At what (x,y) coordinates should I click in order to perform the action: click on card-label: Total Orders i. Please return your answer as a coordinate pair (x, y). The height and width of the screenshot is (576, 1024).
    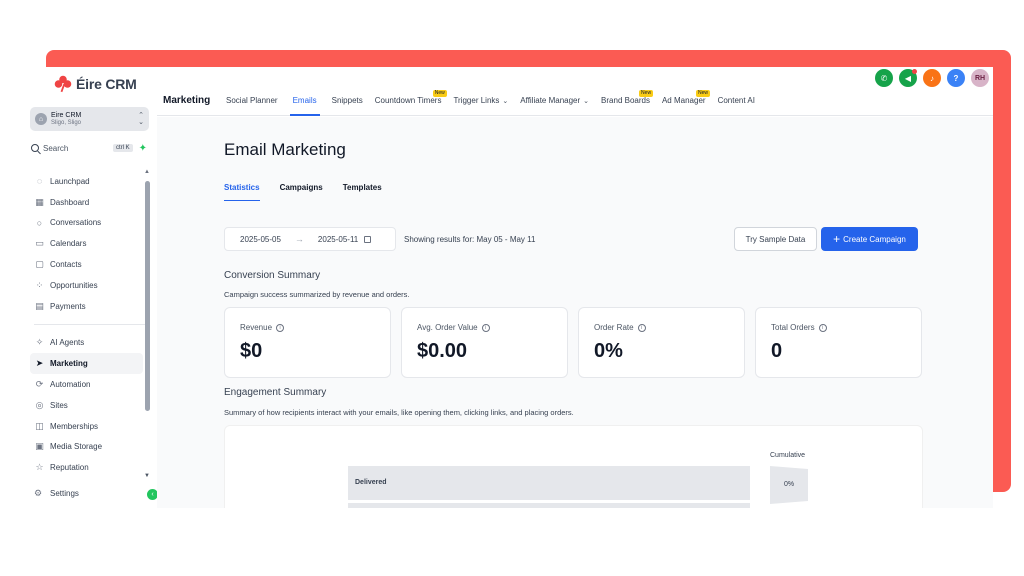
    Looking at the image, I should click on (799, 327).